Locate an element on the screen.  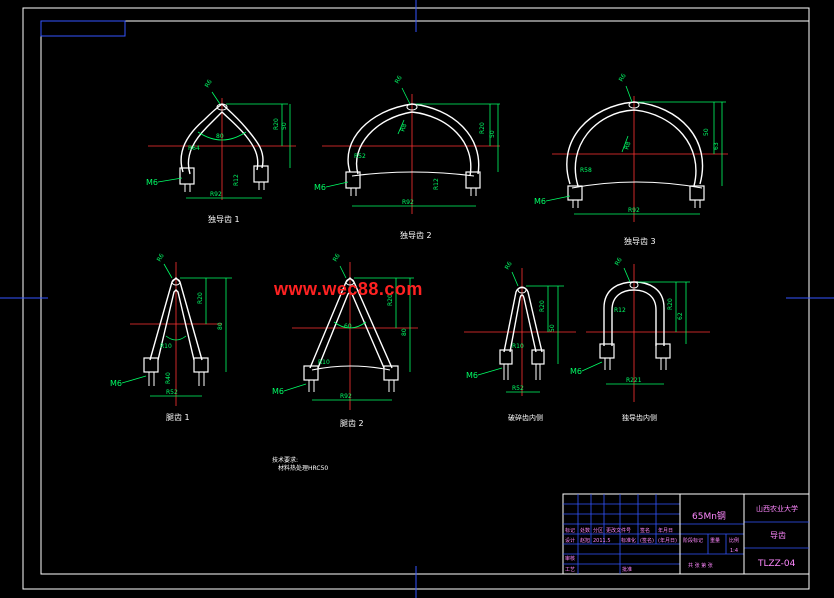
figure-guide-1: R92 R64 80 R20 50 R12 R6 M6 独导齿 1 is located at coordinates (221, 151).